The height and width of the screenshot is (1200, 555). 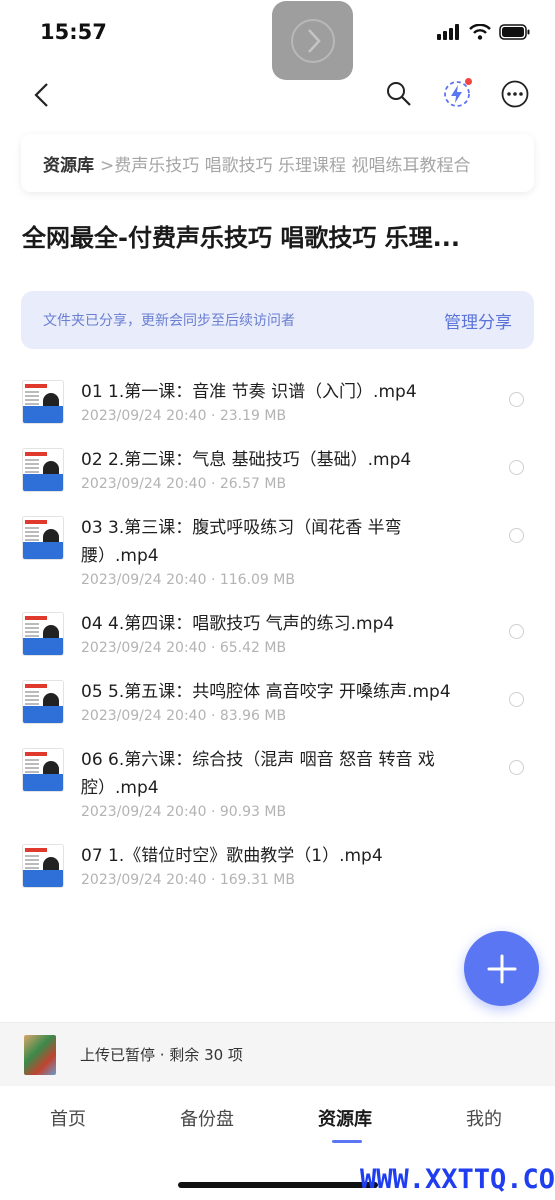 I want to click on manage-share-link: 管理分享, so click(x=478, y=320).